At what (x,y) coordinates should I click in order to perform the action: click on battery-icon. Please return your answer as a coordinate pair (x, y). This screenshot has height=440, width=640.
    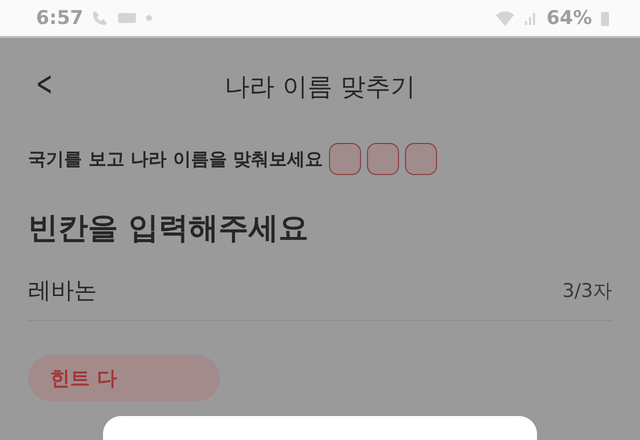
    Looking at the image, I should click on (605, 18).